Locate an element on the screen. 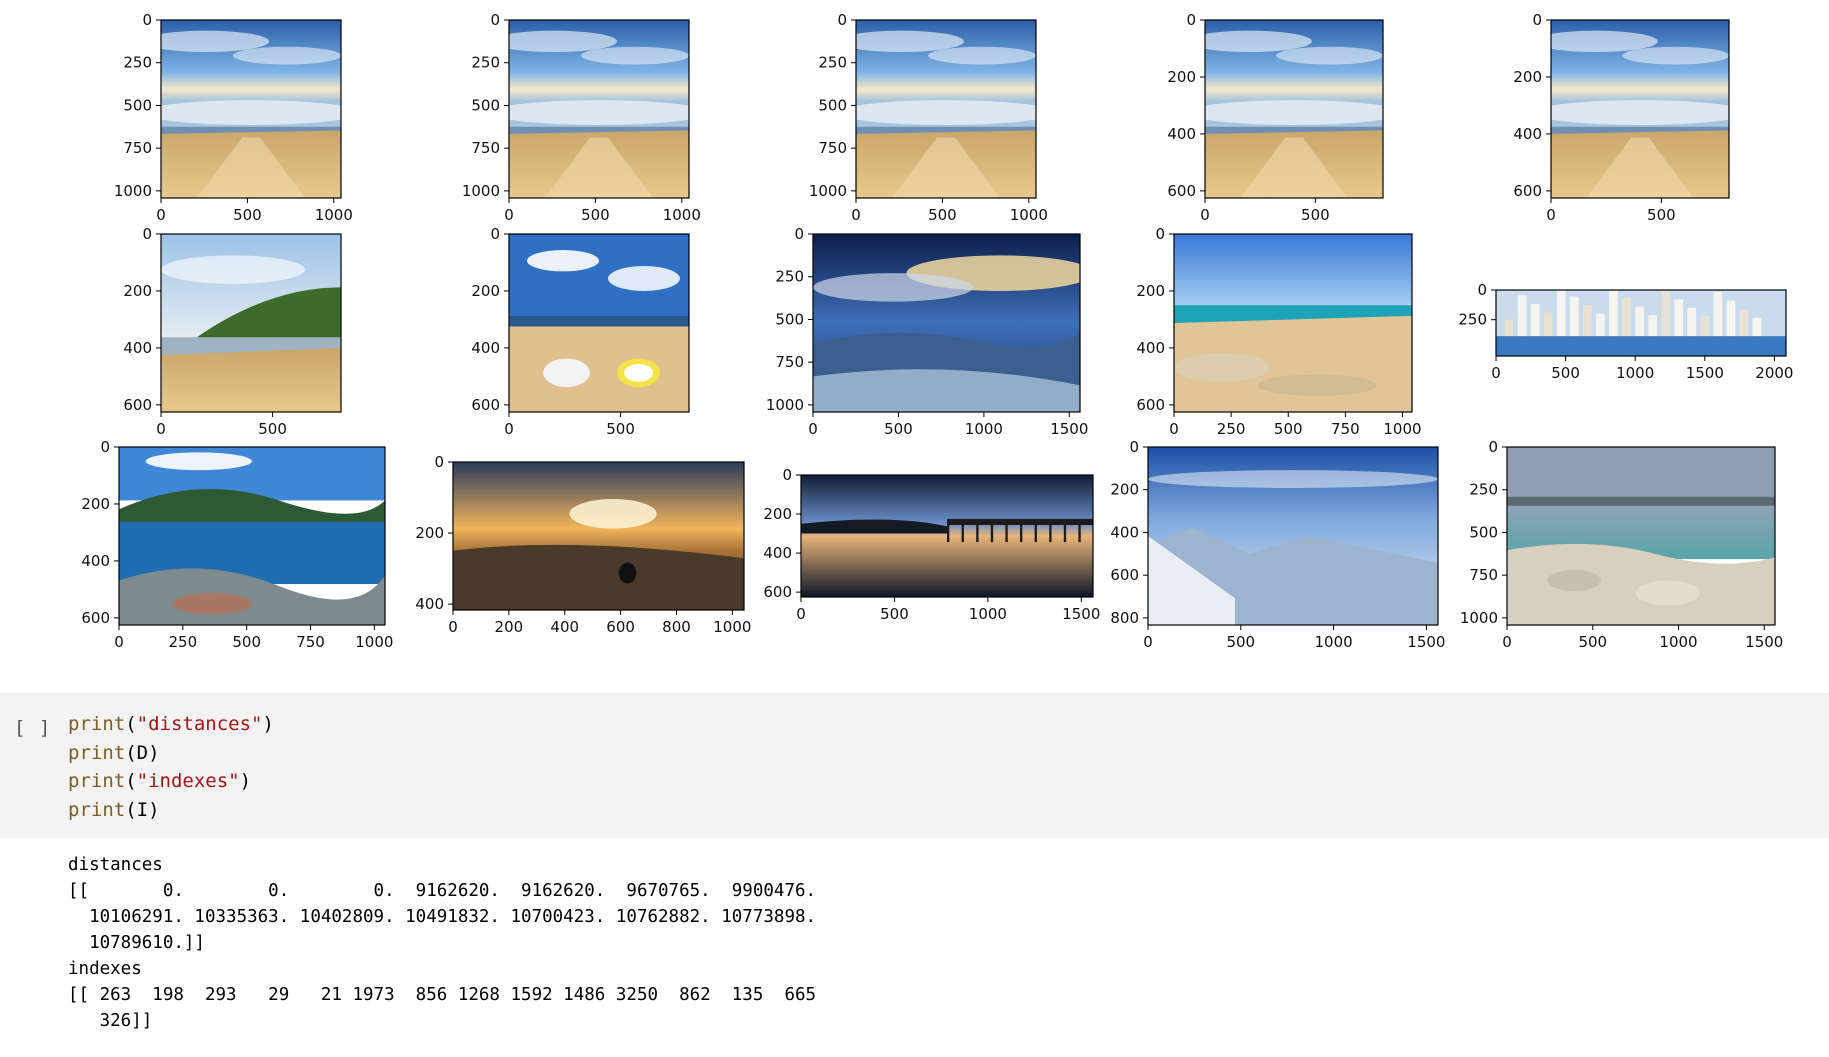 The width and height of the screenshot is (1829, 1057). subplot-p3: 0 500 100002505007501000 is located at coordinates (928, 117).